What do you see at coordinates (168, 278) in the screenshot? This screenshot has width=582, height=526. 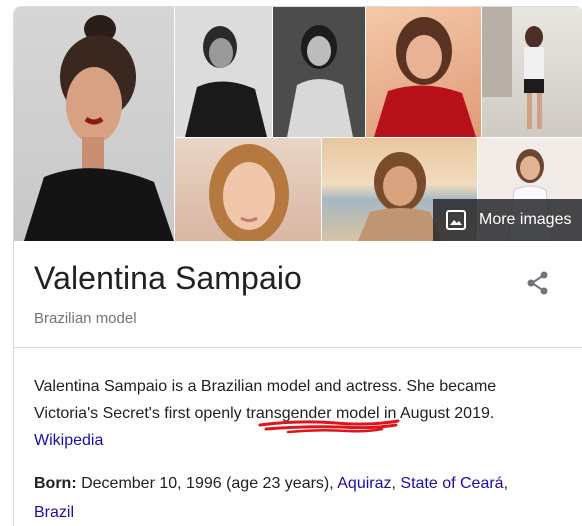 I see `entity-title: Valentina Sampaio` at bounding box center [168, 278].